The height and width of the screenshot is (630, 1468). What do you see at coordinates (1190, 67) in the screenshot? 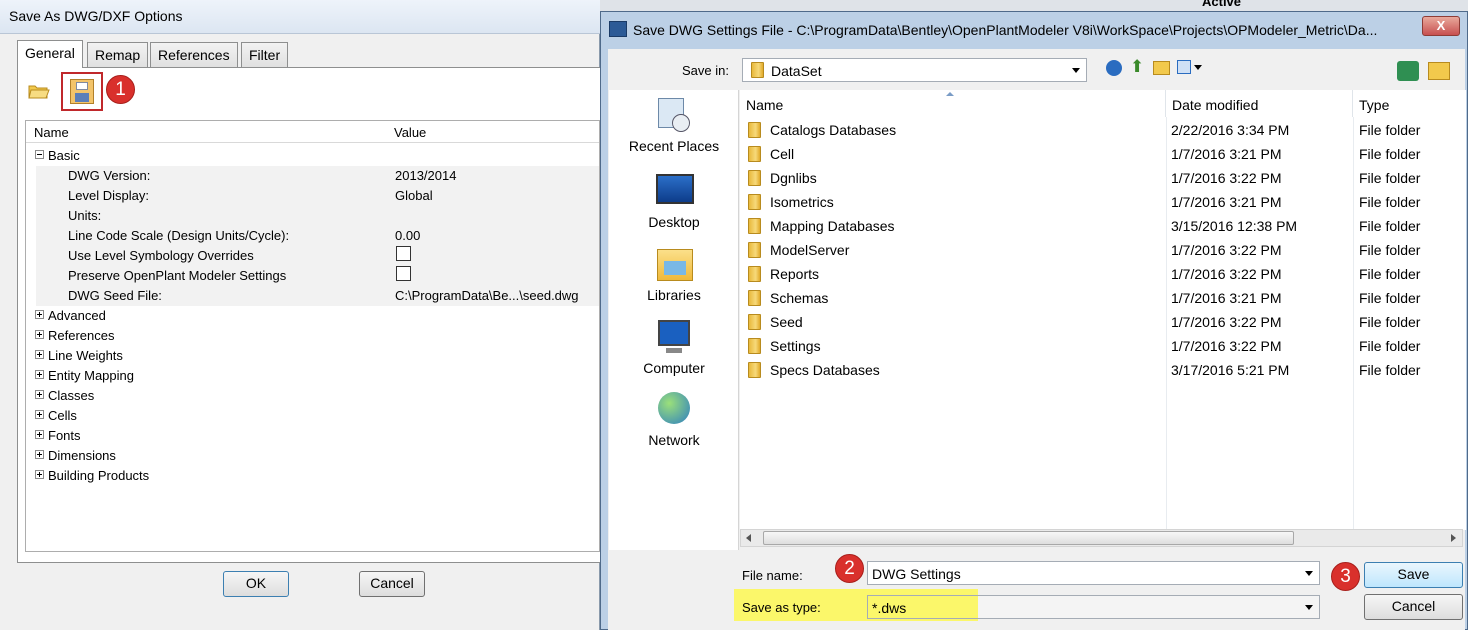
I see `view-menu-icon` at bounding box center [1190, 67].